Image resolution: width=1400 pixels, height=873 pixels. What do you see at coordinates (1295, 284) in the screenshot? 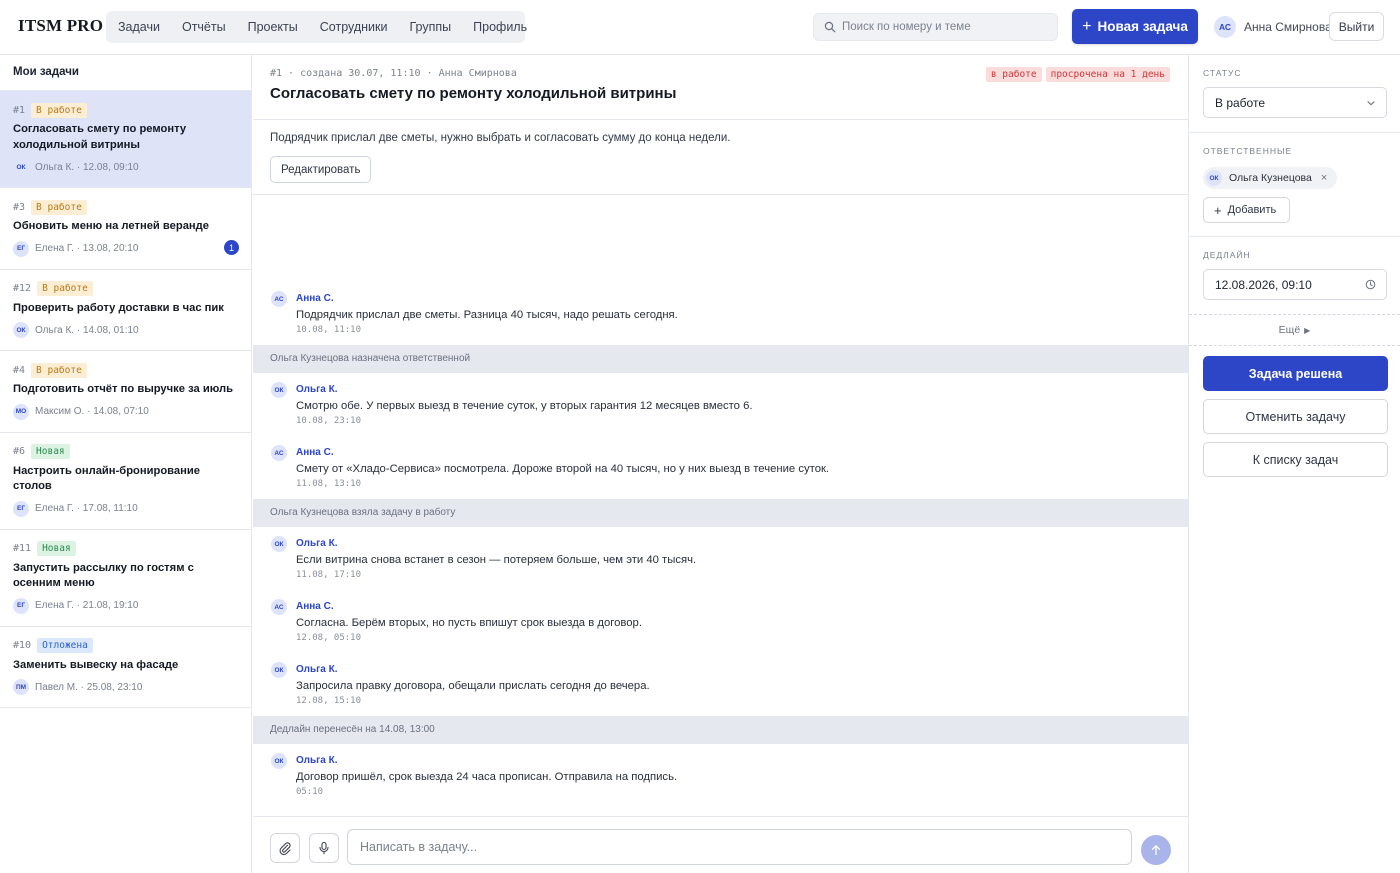
I see `deadline-field: 12.08.2026, 09:10` at bounding box center [1295, 284].